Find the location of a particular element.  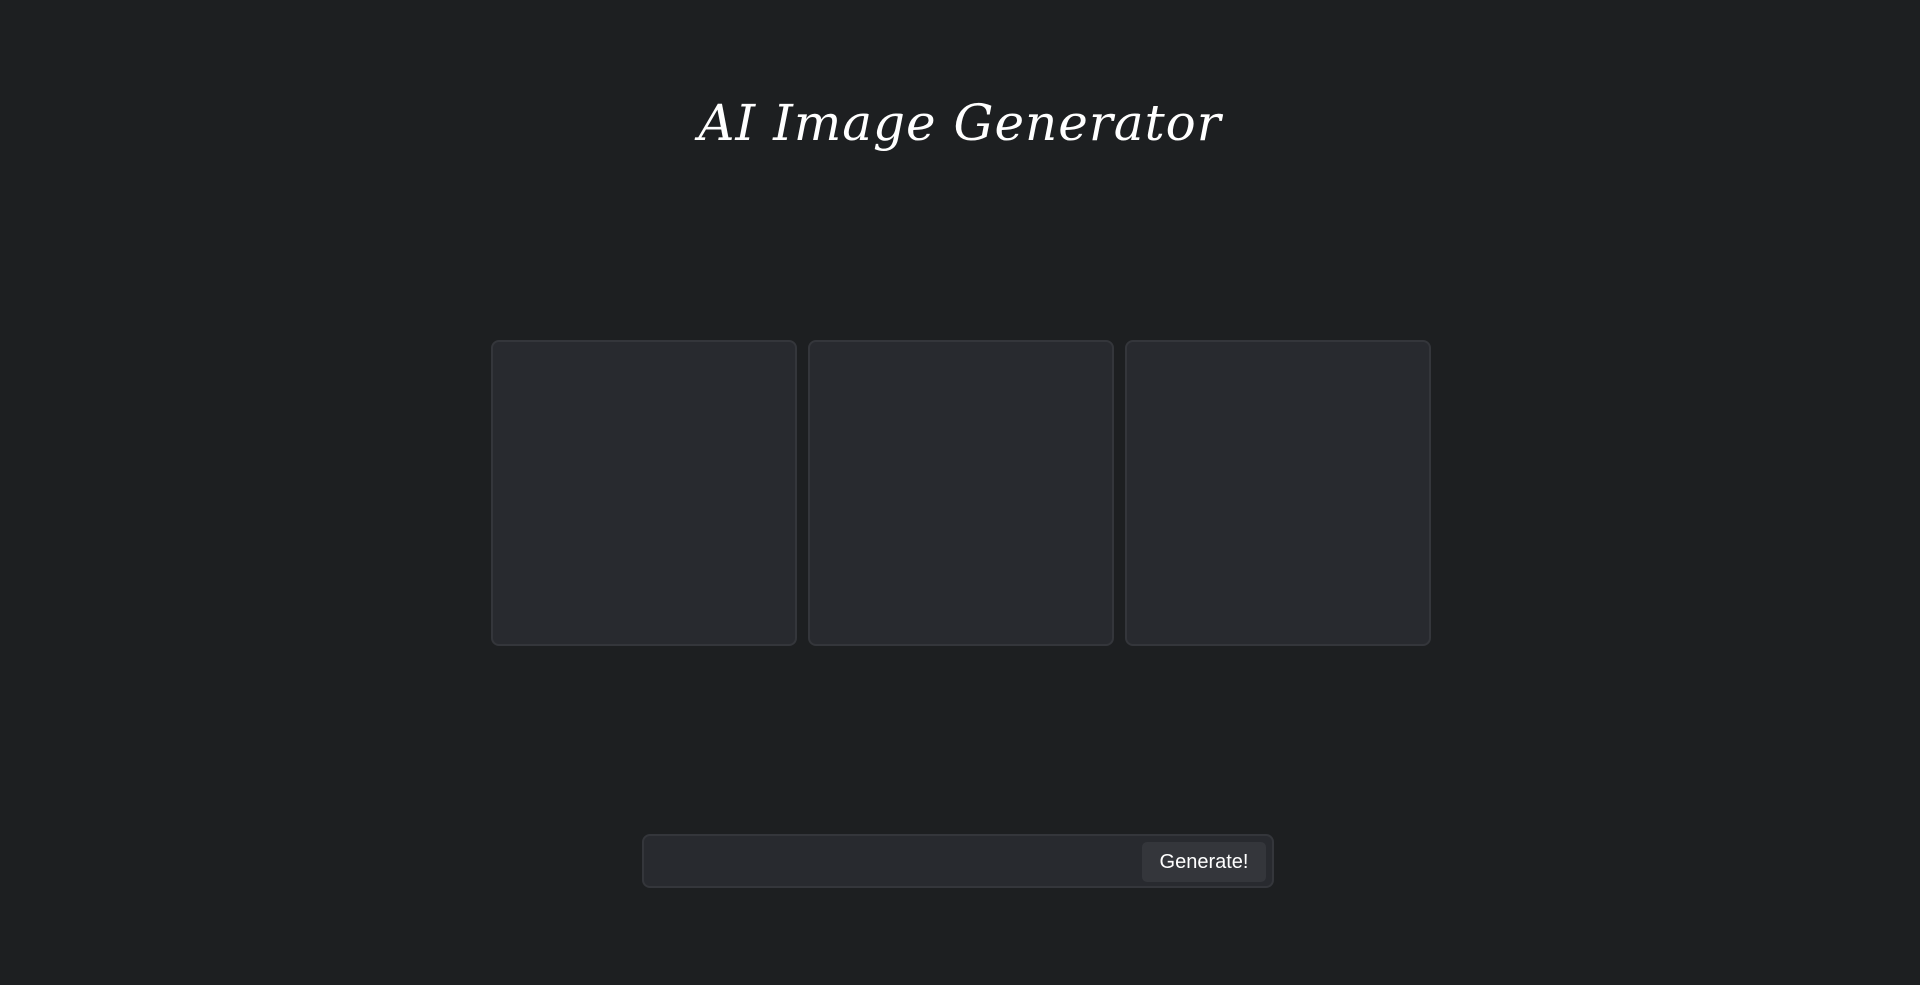

prompt-input is located at coordinates (890, 861).